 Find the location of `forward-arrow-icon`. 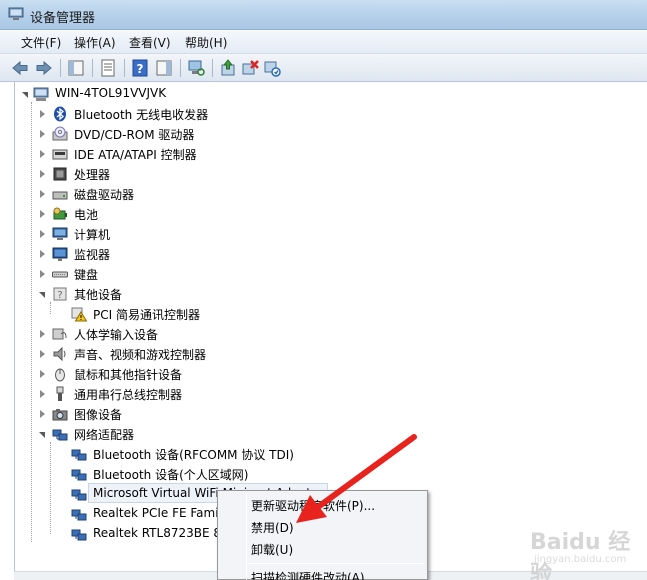

forward-arrow-icon is located at coordinates (44, 68).